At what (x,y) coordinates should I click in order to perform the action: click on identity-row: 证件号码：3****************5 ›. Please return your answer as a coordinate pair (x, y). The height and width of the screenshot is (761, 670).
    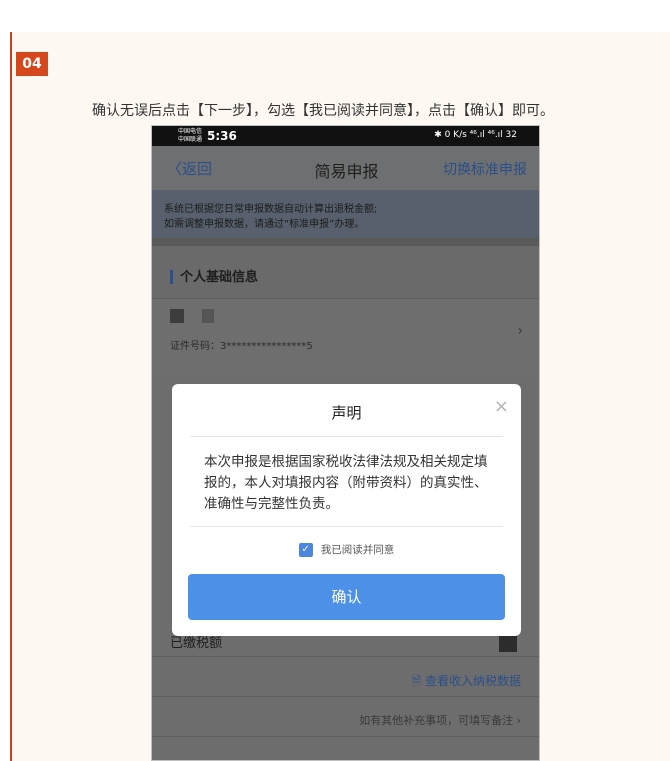
    Looking at the image, I should click on (345, 336).